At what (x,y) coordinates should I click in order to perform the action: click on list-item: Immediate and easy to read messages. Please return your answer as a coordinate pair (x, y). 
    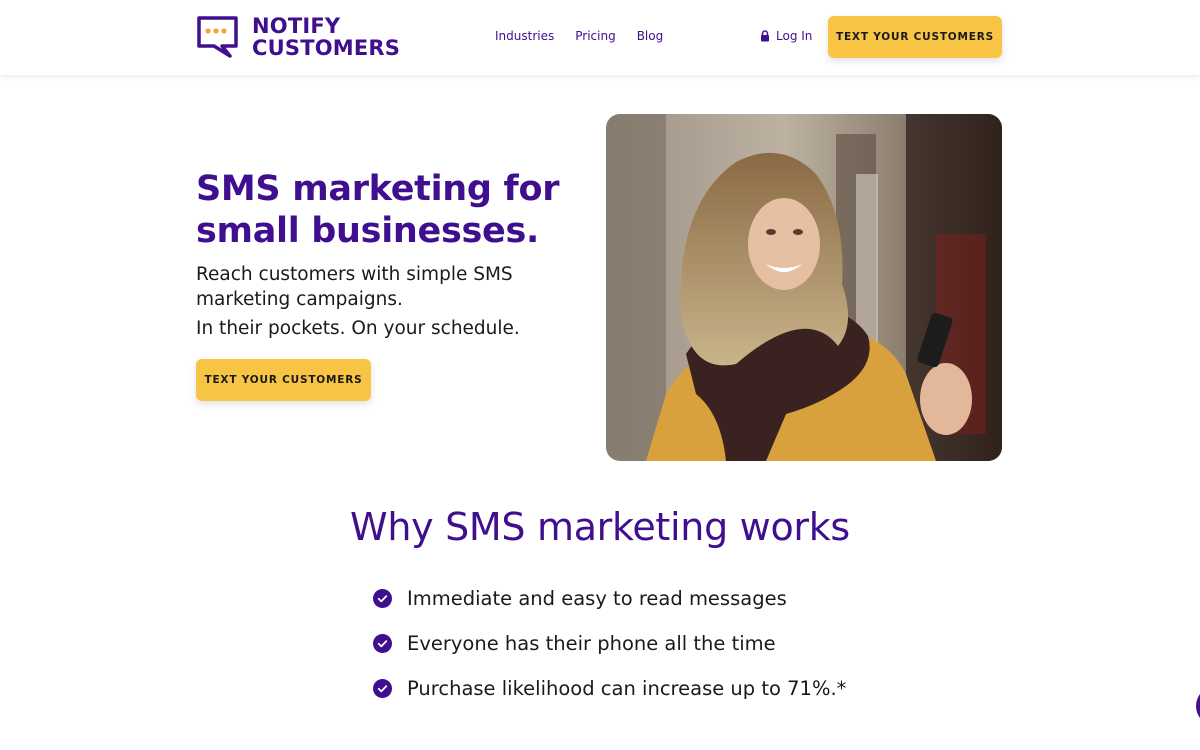
    Looking at the image, I should click on (609, 598).